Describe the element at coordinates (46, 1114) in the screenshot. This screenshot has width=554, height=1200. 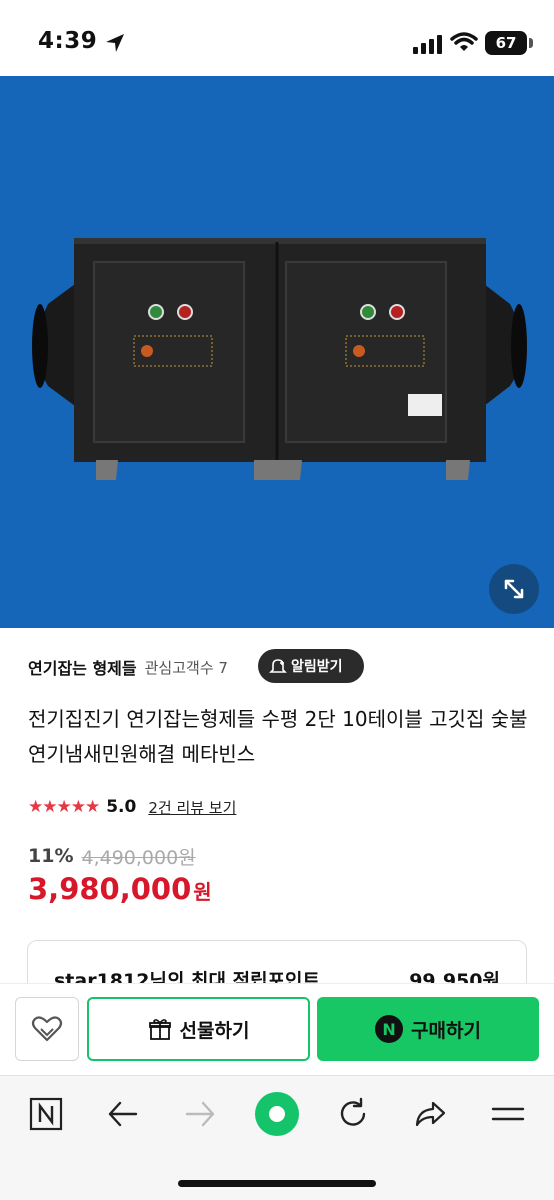
I see `naver-home-icon` at that location.